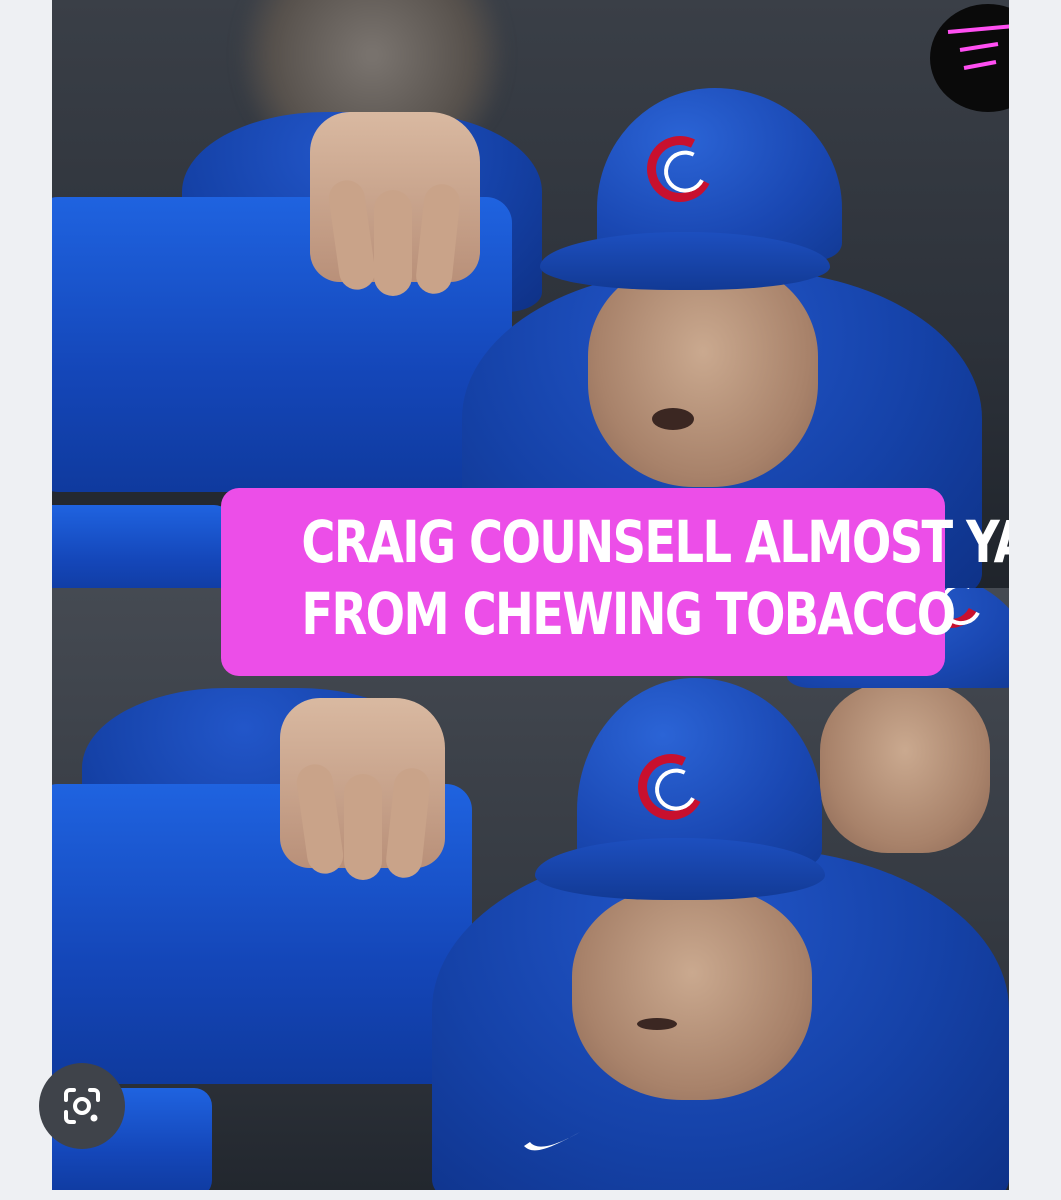  Describe the element at coordinates (673, 419) in the screenshot. I see `open-mouth` at that location.